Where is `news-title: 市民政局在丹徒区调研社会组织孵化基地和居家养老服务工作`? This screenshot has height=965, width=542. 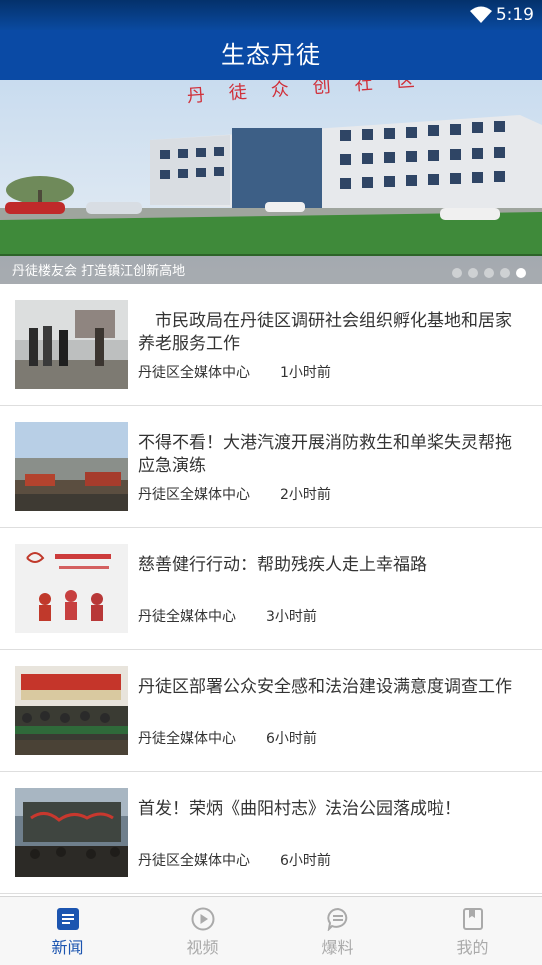 news-title: 市民政局在丹徒区调研社会组织孵化基地和居家养老服务工作 is located at coordinates (325, 332).